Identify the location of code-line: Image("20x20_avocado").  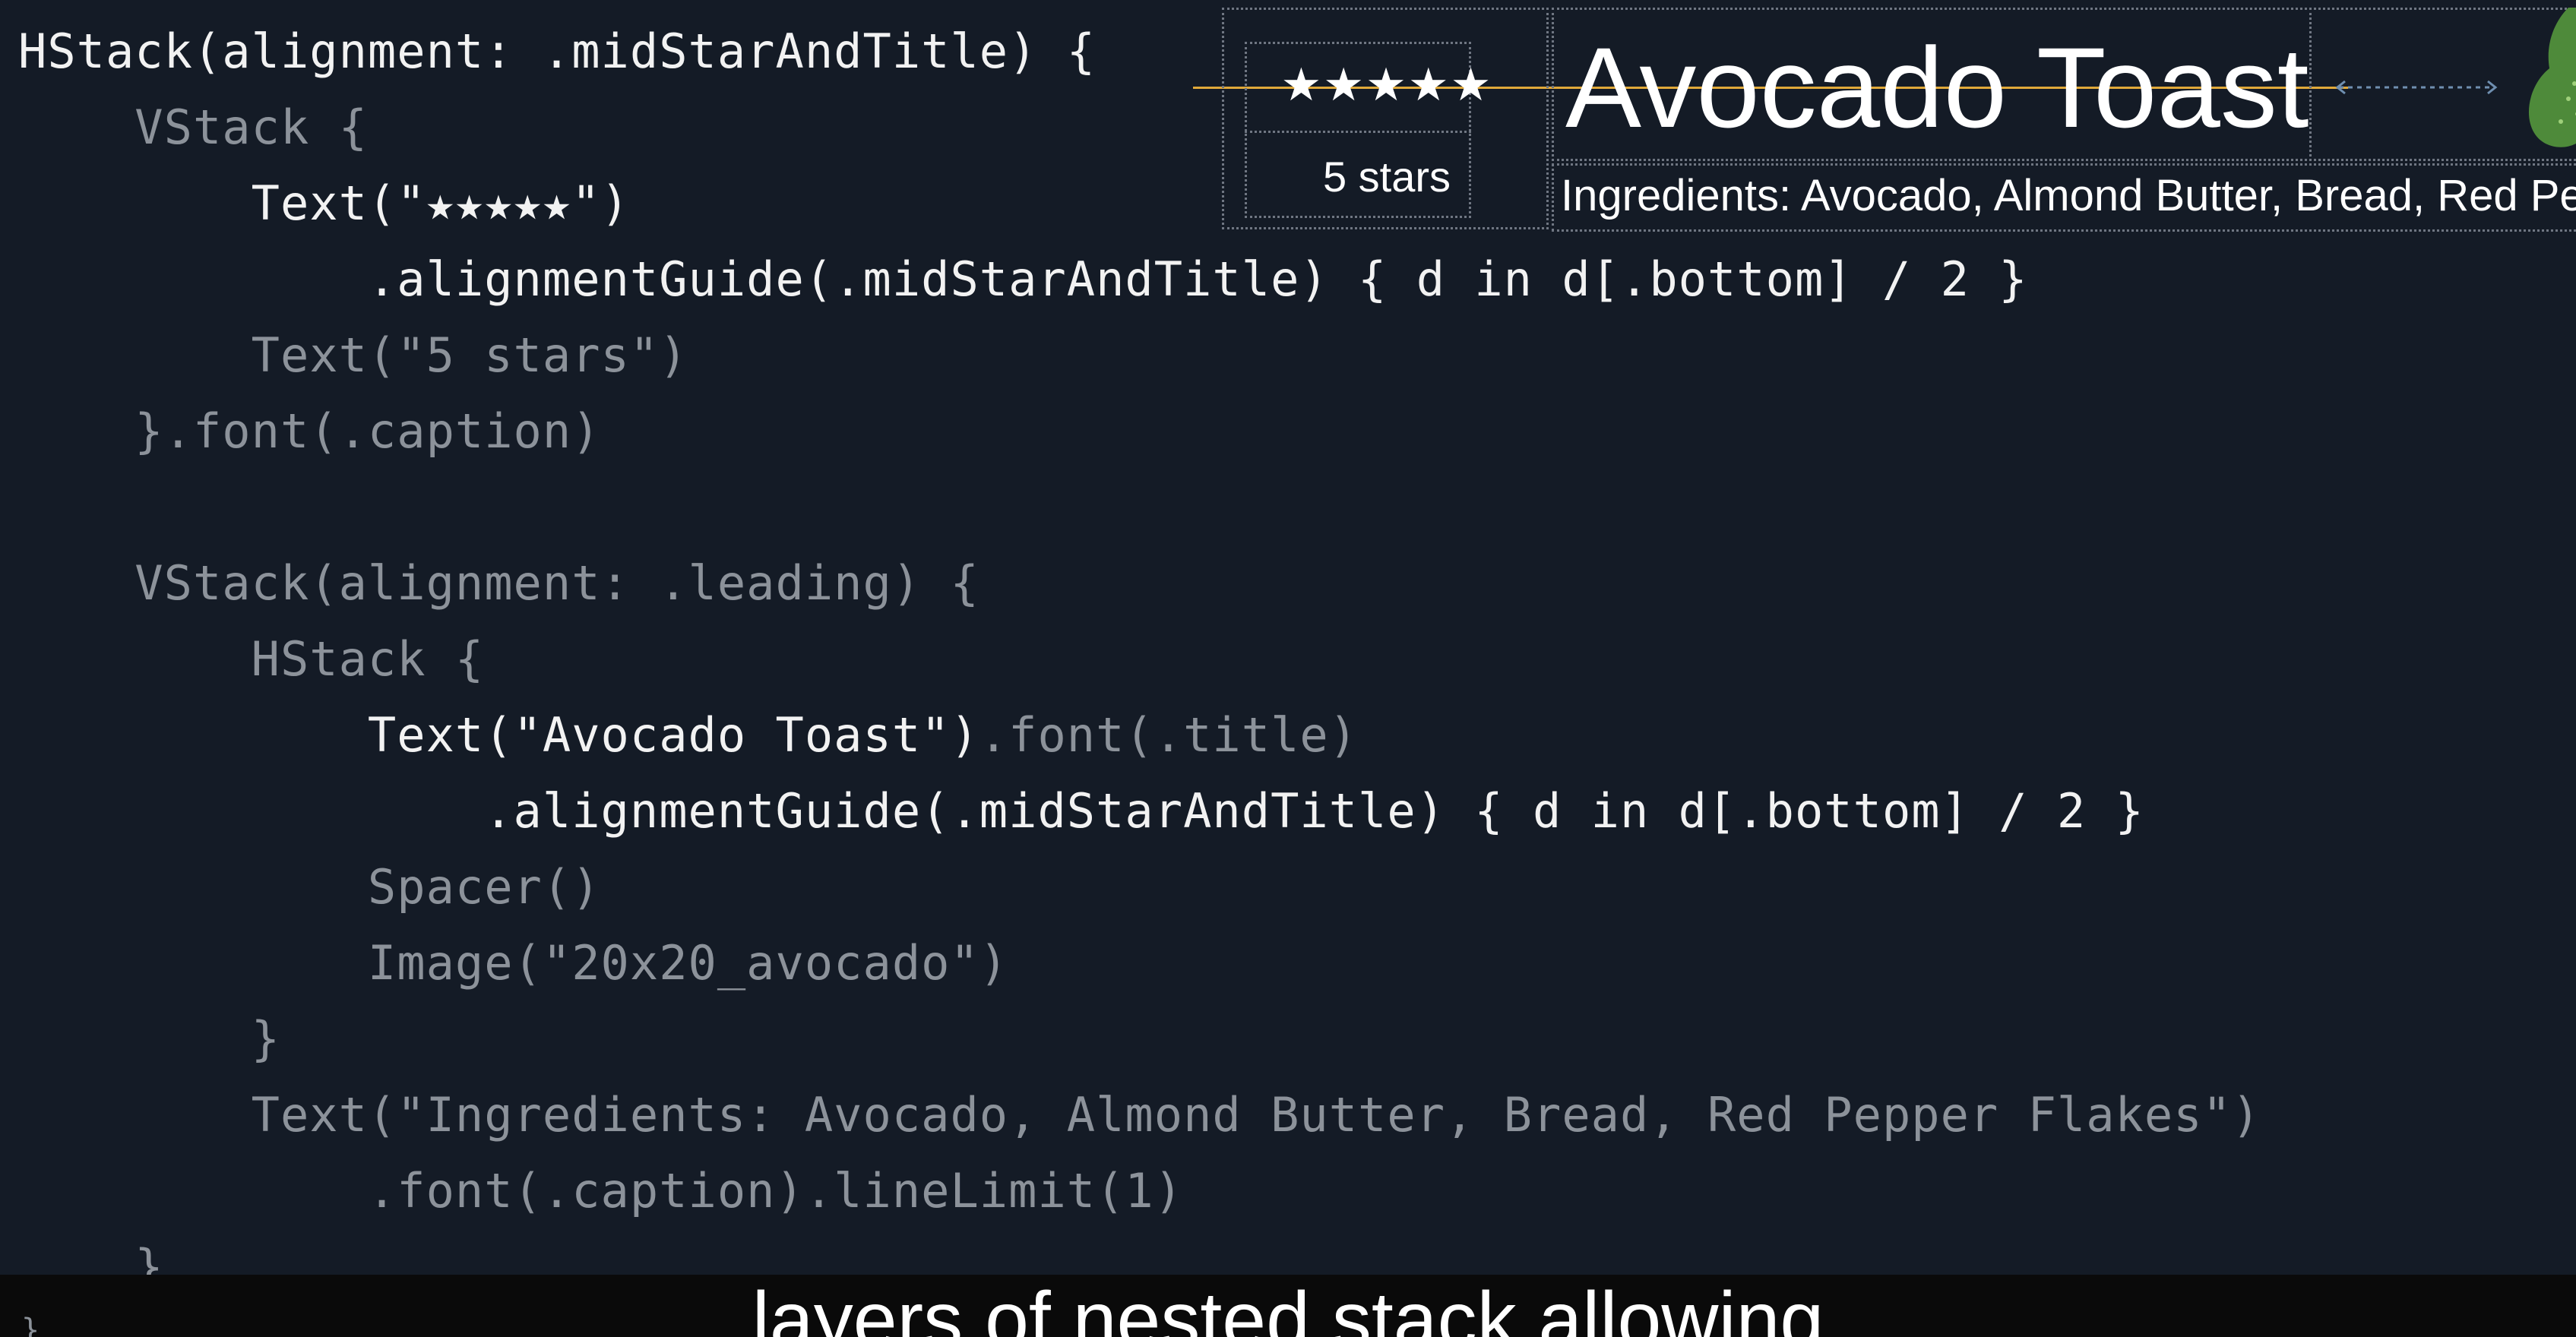
(513, 963).